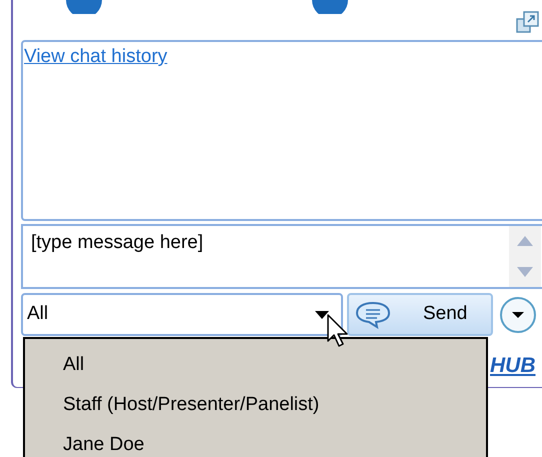 The height and width of the screenshot is (457, 542). What do you see at coordinates (182, 314) in the screenshot?
I see `recipient-select: All` at bounding box center [182, 314].